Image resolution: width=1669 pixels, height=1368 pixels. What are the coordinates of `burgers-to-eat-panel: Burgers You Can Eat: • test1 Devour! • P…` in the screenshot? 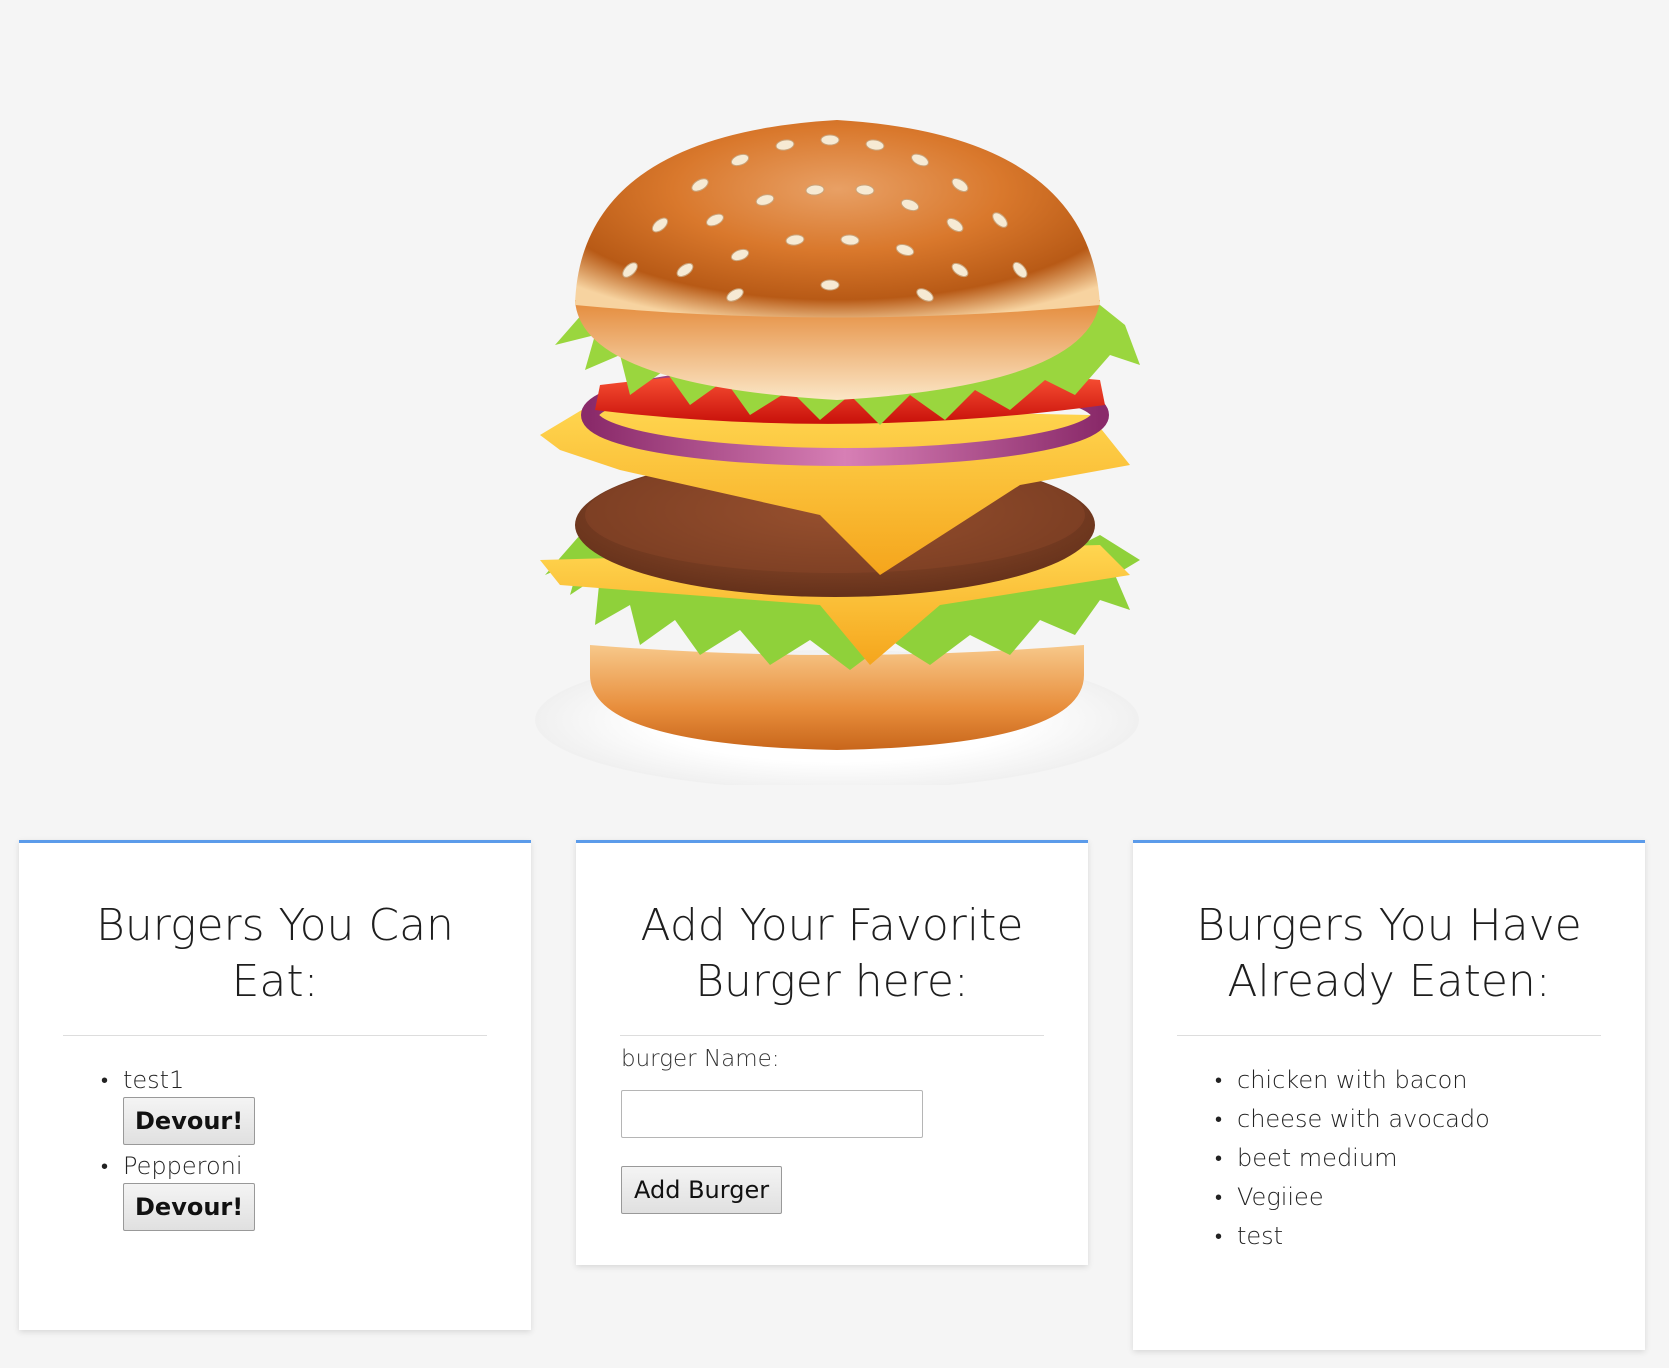 It's located at (275, 1085).